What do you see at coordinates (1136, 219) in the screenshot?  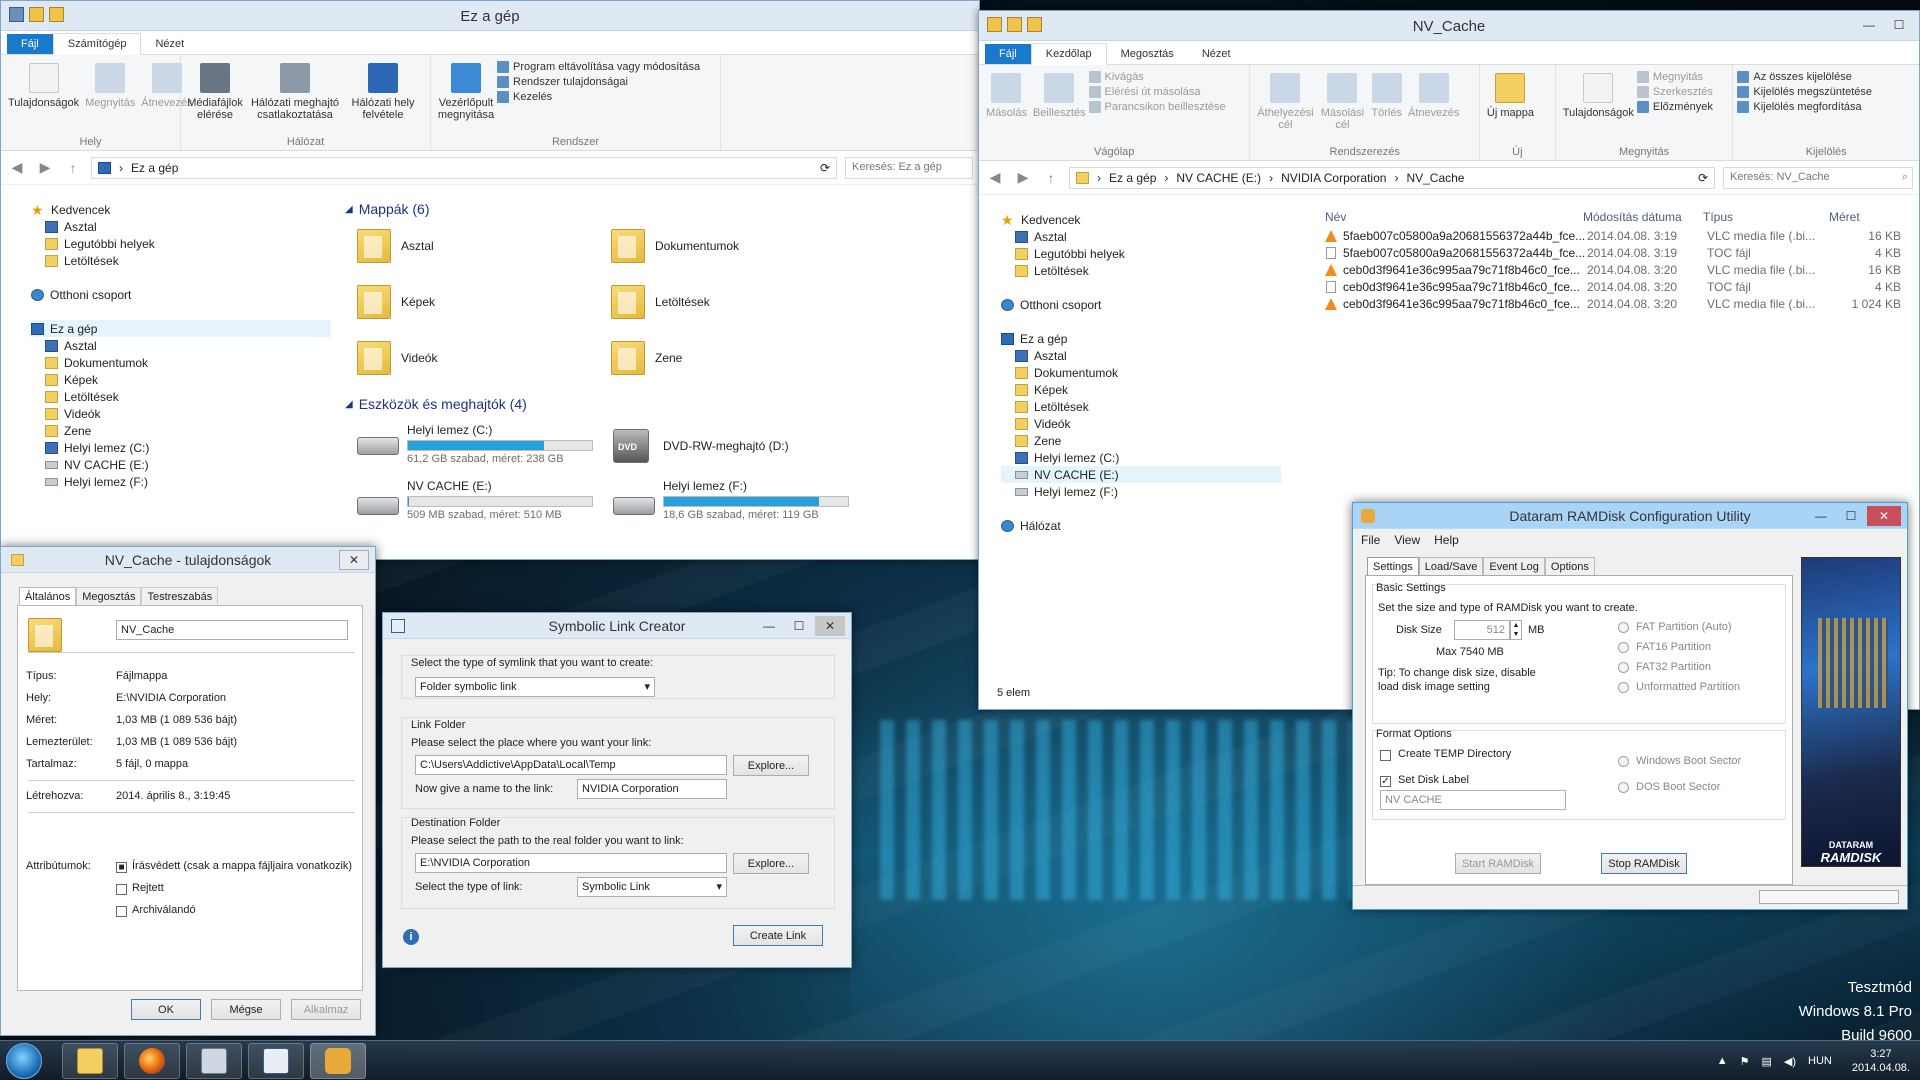 I see `nav-favorites: ★ Kedvencek` at bounding box center [1136, 219].